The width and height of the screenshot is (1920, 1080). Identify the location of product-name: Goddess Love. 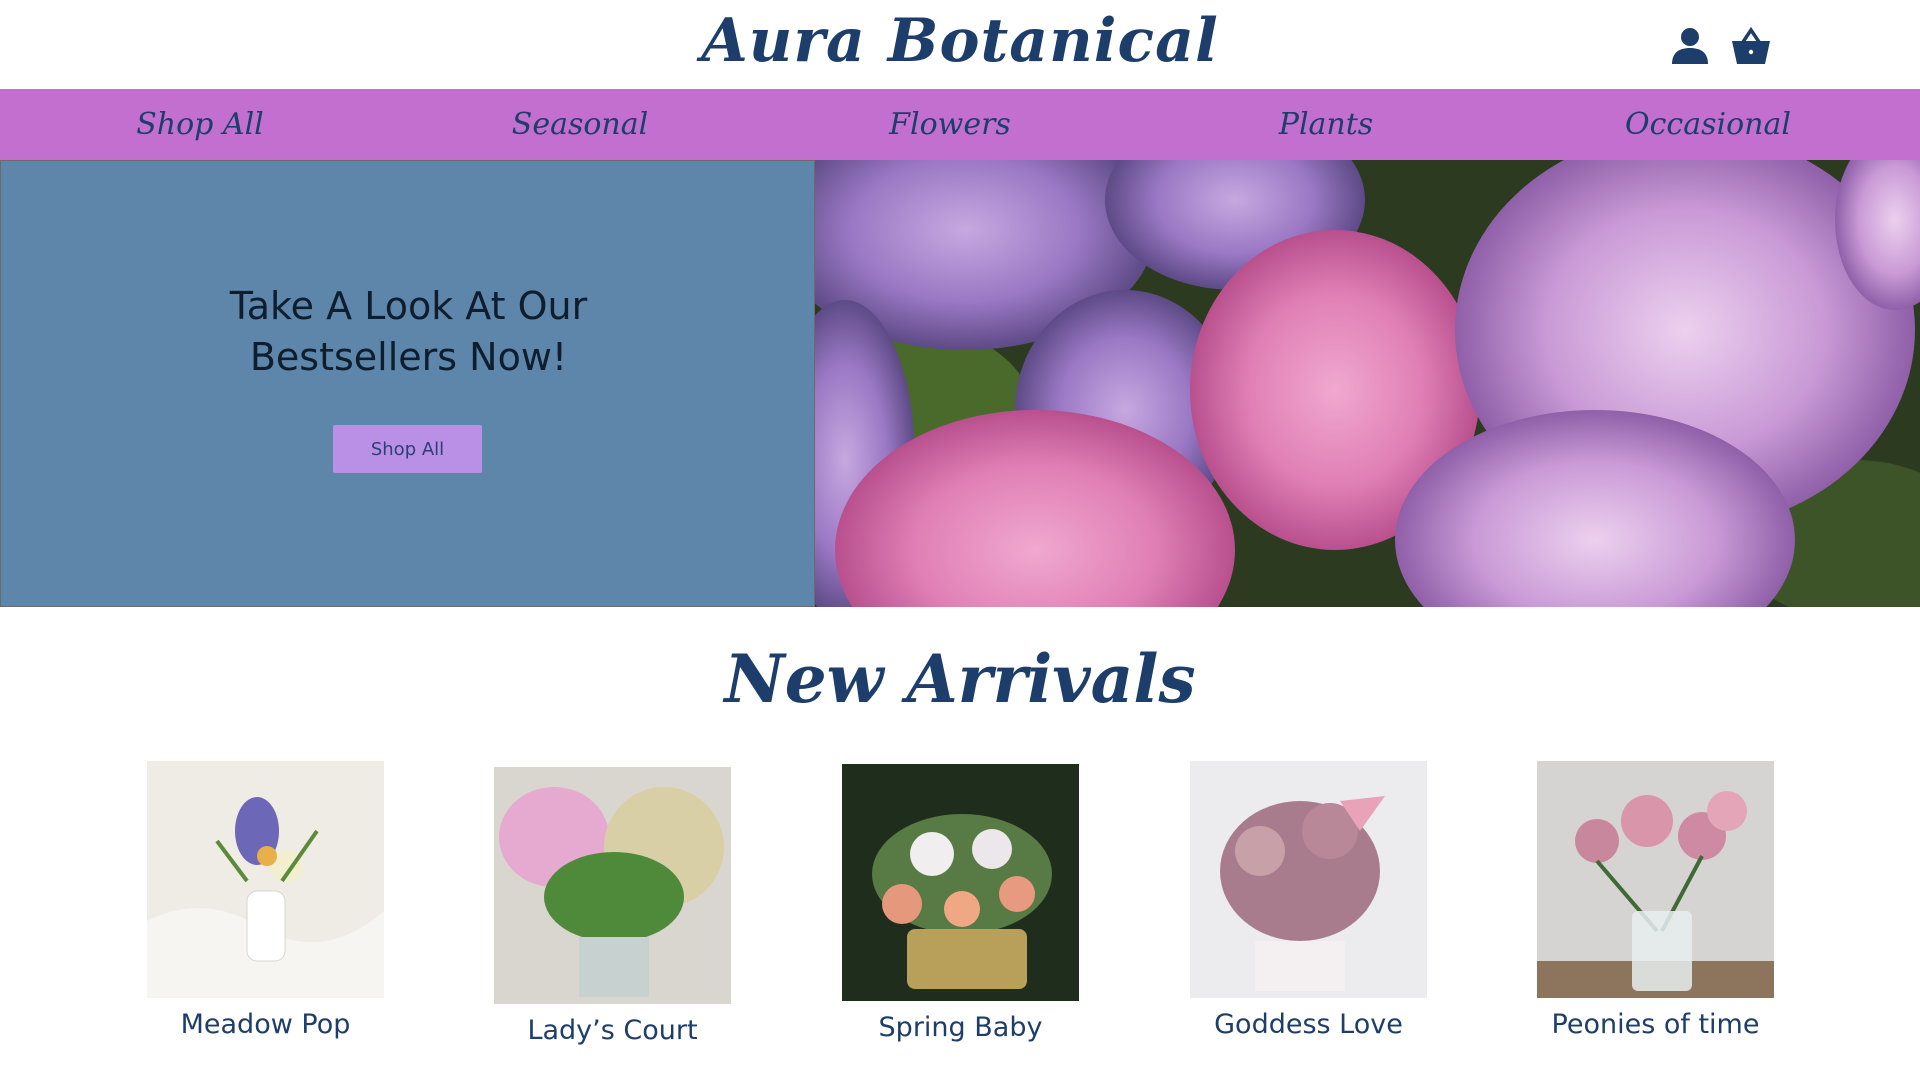
(1308, 1024).